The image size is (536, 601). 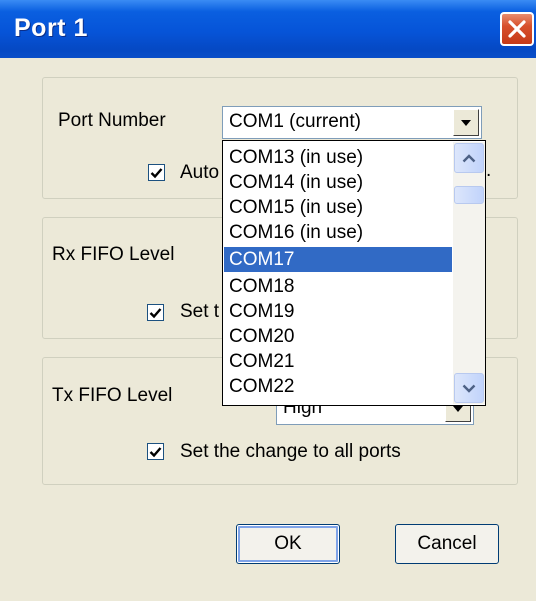 I want to click on list-item-selected: COM17, so click(x=338, y=259).